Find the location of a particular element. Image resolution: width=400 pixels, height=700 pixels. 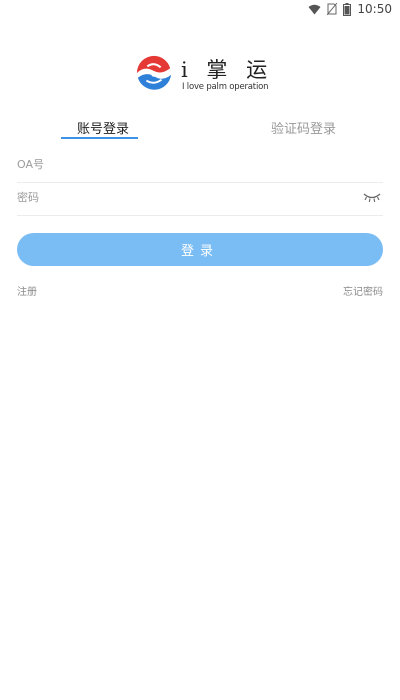

active-tab-indicator is located at coordinates (99, 138).